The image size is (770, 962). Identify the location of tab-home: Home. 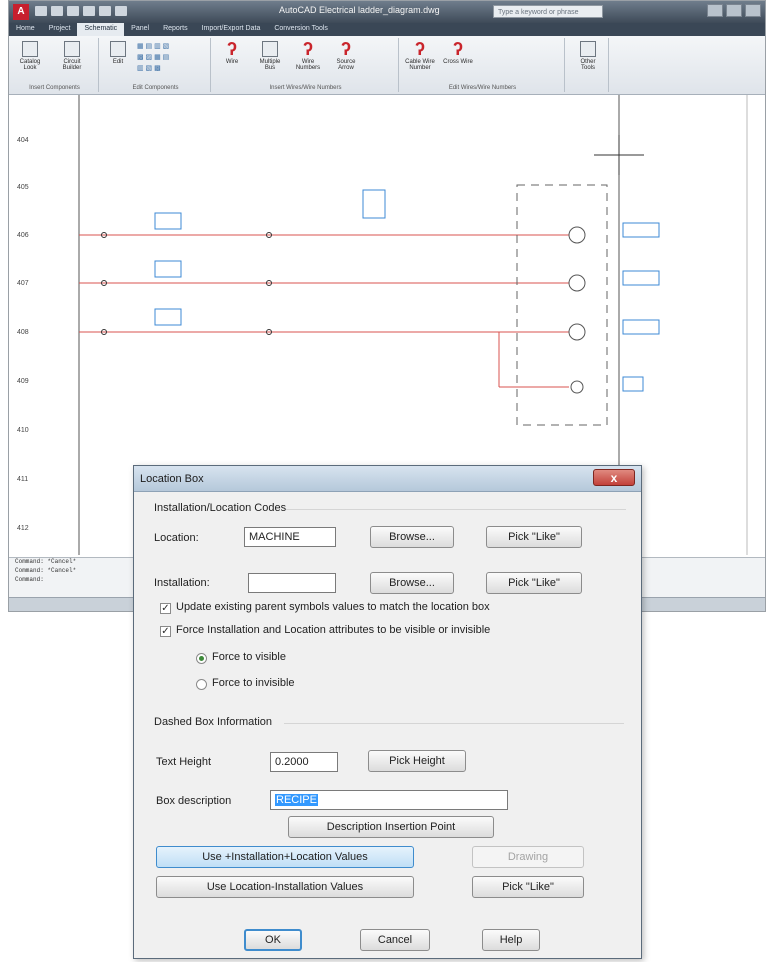
(25, 29).